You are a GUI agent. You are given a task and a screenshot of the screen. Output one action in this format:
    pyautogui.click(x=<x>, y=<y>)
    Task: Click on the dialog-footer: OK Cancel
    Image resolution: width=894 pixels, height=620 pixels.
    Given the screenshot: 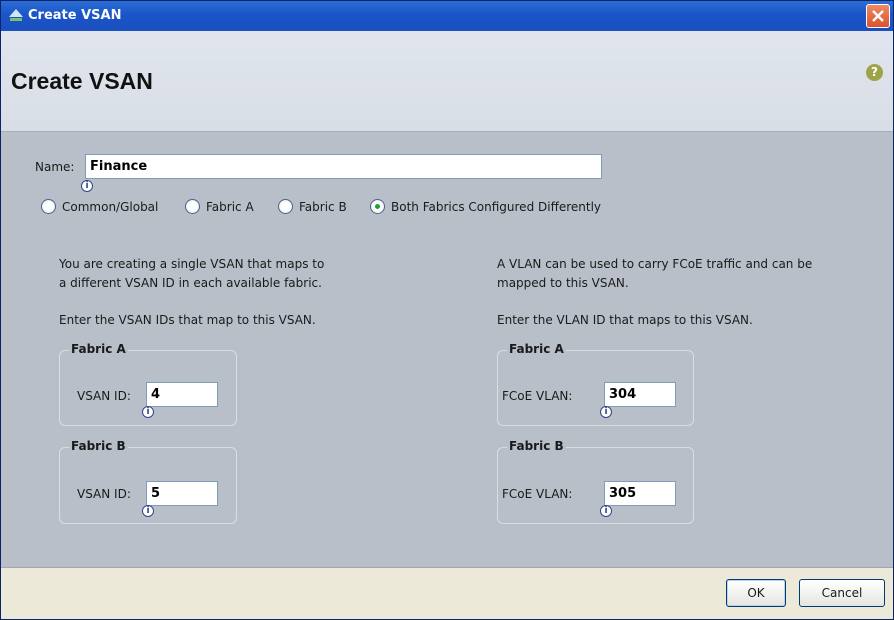 What is the action you would take?
    pyautogui.click(x=447, y=593)
    